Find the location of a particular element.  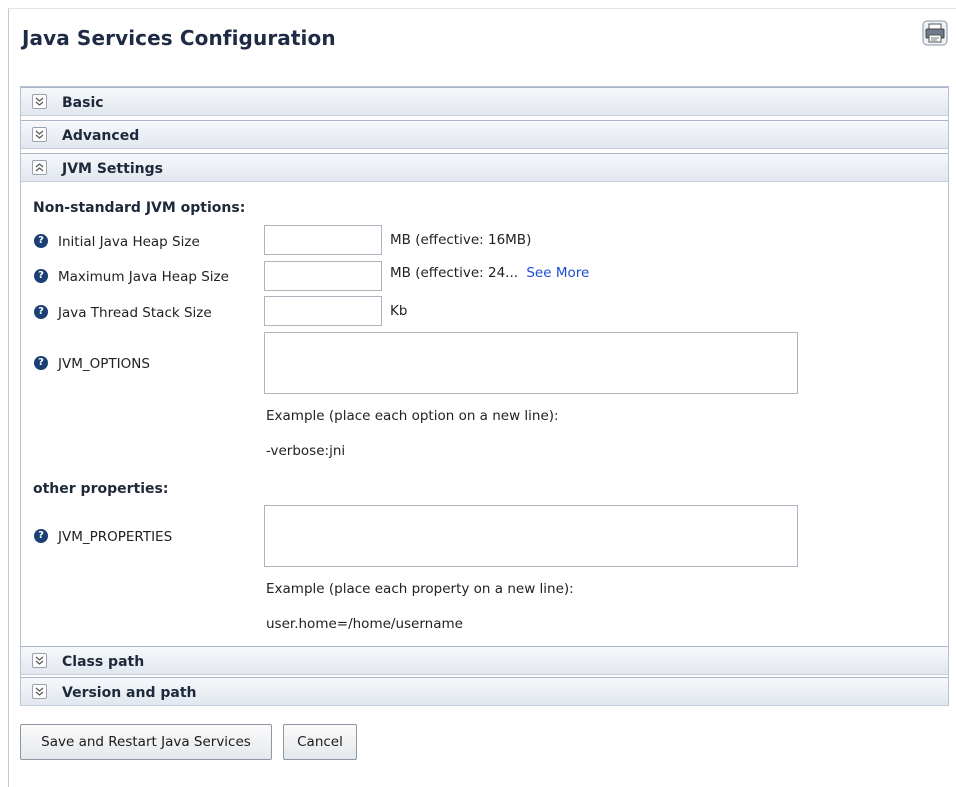

nonstandard-jvm-heading: Non-standard JVM options: is located at coordinates (139, 208).